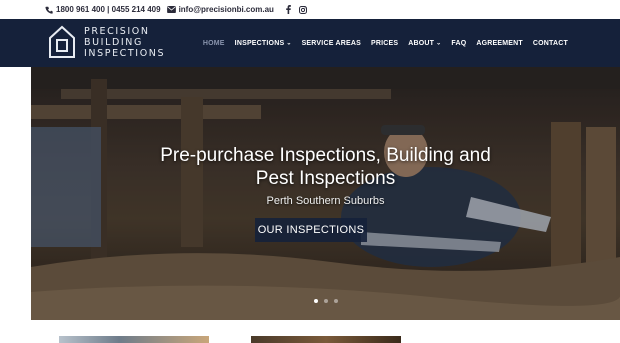  What do you see at coordinates (325, 178) in the screenshot?
I see `hero-title-line-2: Pest Inspections` at bounding box center [325, 178].